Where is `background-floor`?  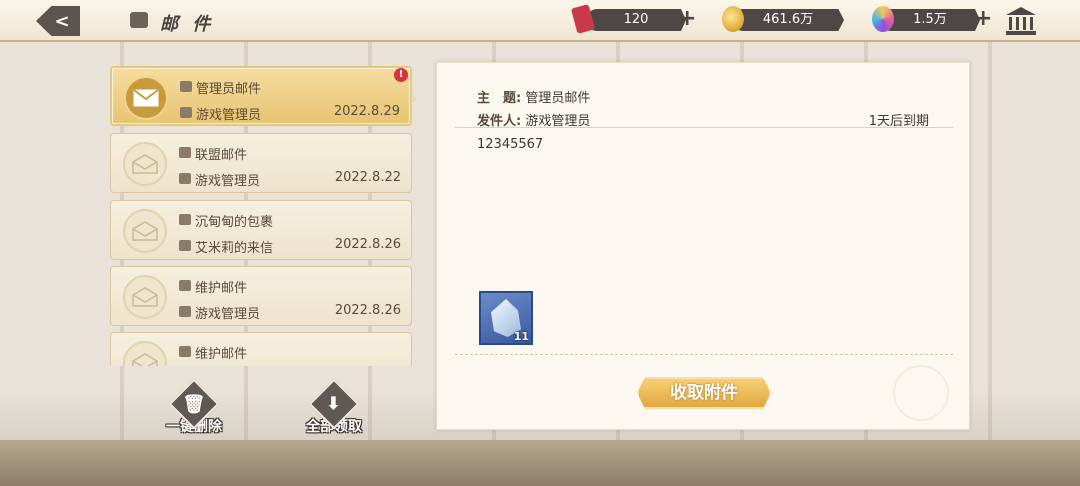 background-floor is located at coordinates (540, 463).